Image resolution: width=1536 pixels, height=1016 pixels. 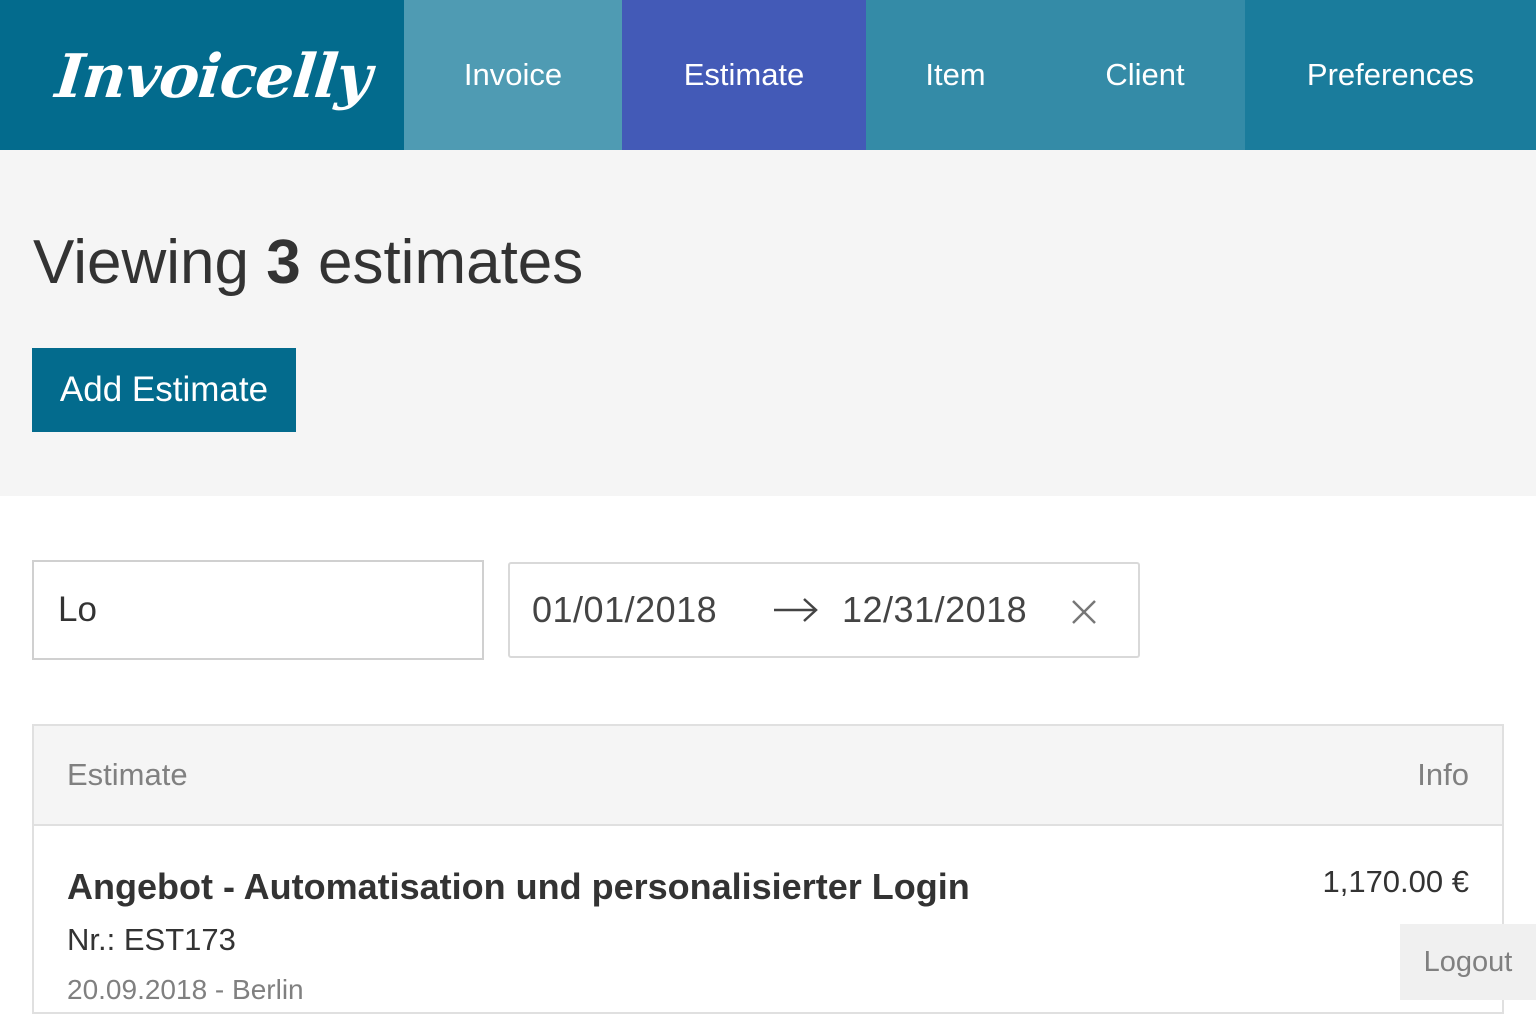 I want to click on page-title-prefix: Viewing, so click(x=141, y=262).